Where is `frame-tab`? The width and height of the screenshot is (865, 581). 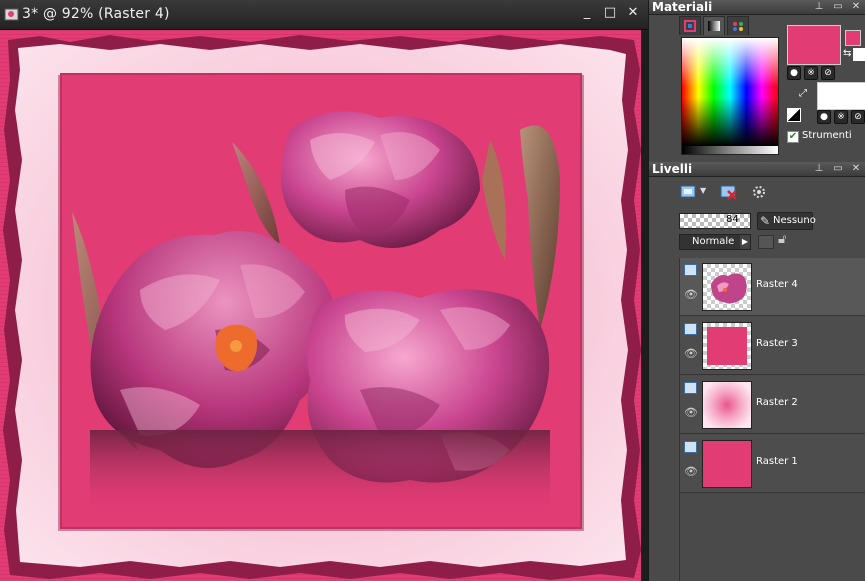 frame-tab is located at coordinates (690, 25).